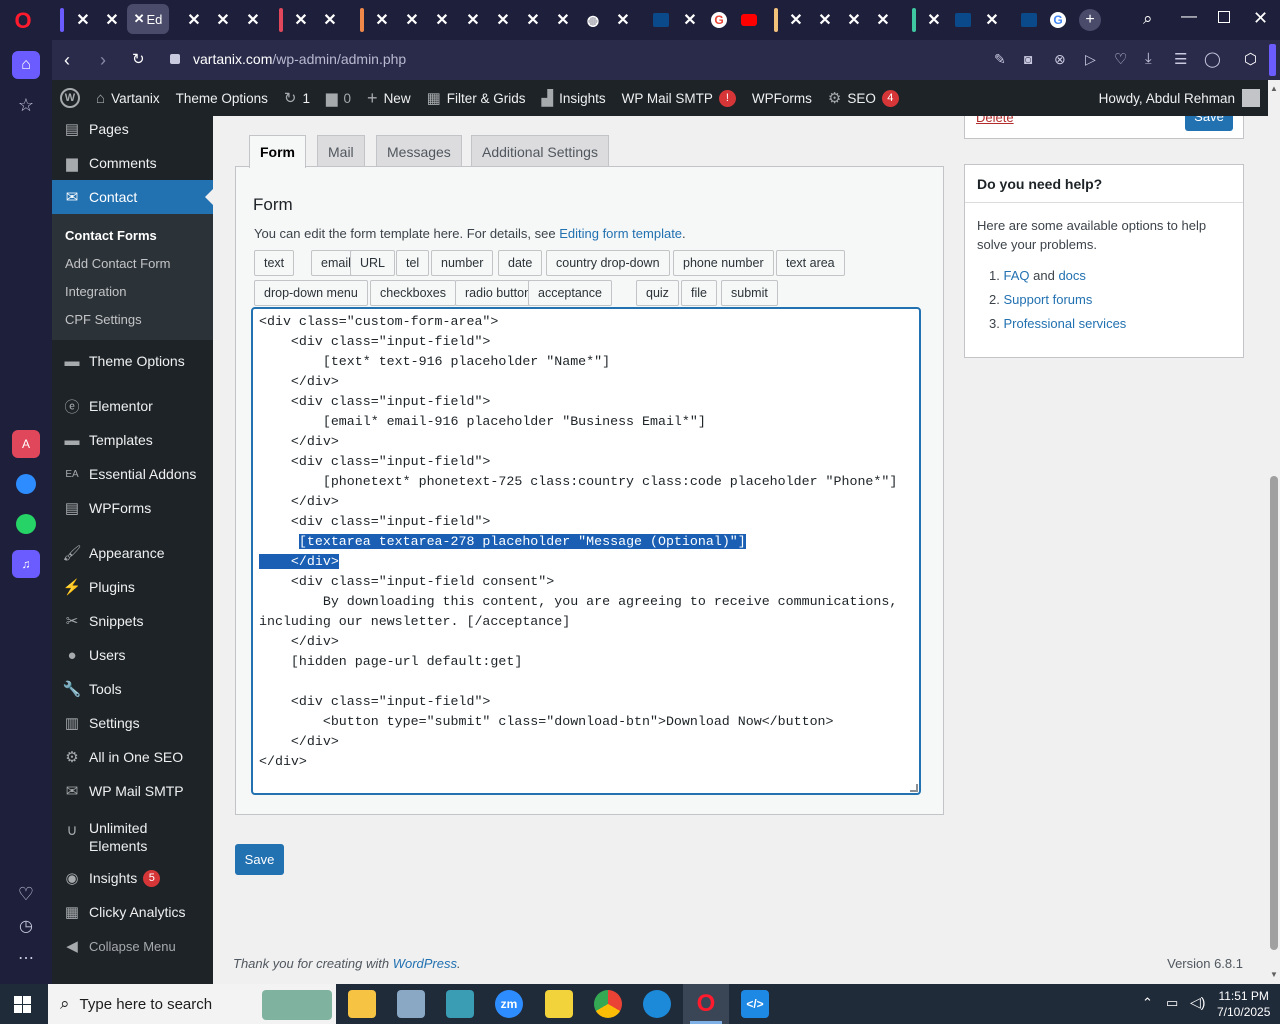 The height and width of the screenshot is (1024, 1280). I want to click on menu-comments: ▆ Comments, so click(132, 163).